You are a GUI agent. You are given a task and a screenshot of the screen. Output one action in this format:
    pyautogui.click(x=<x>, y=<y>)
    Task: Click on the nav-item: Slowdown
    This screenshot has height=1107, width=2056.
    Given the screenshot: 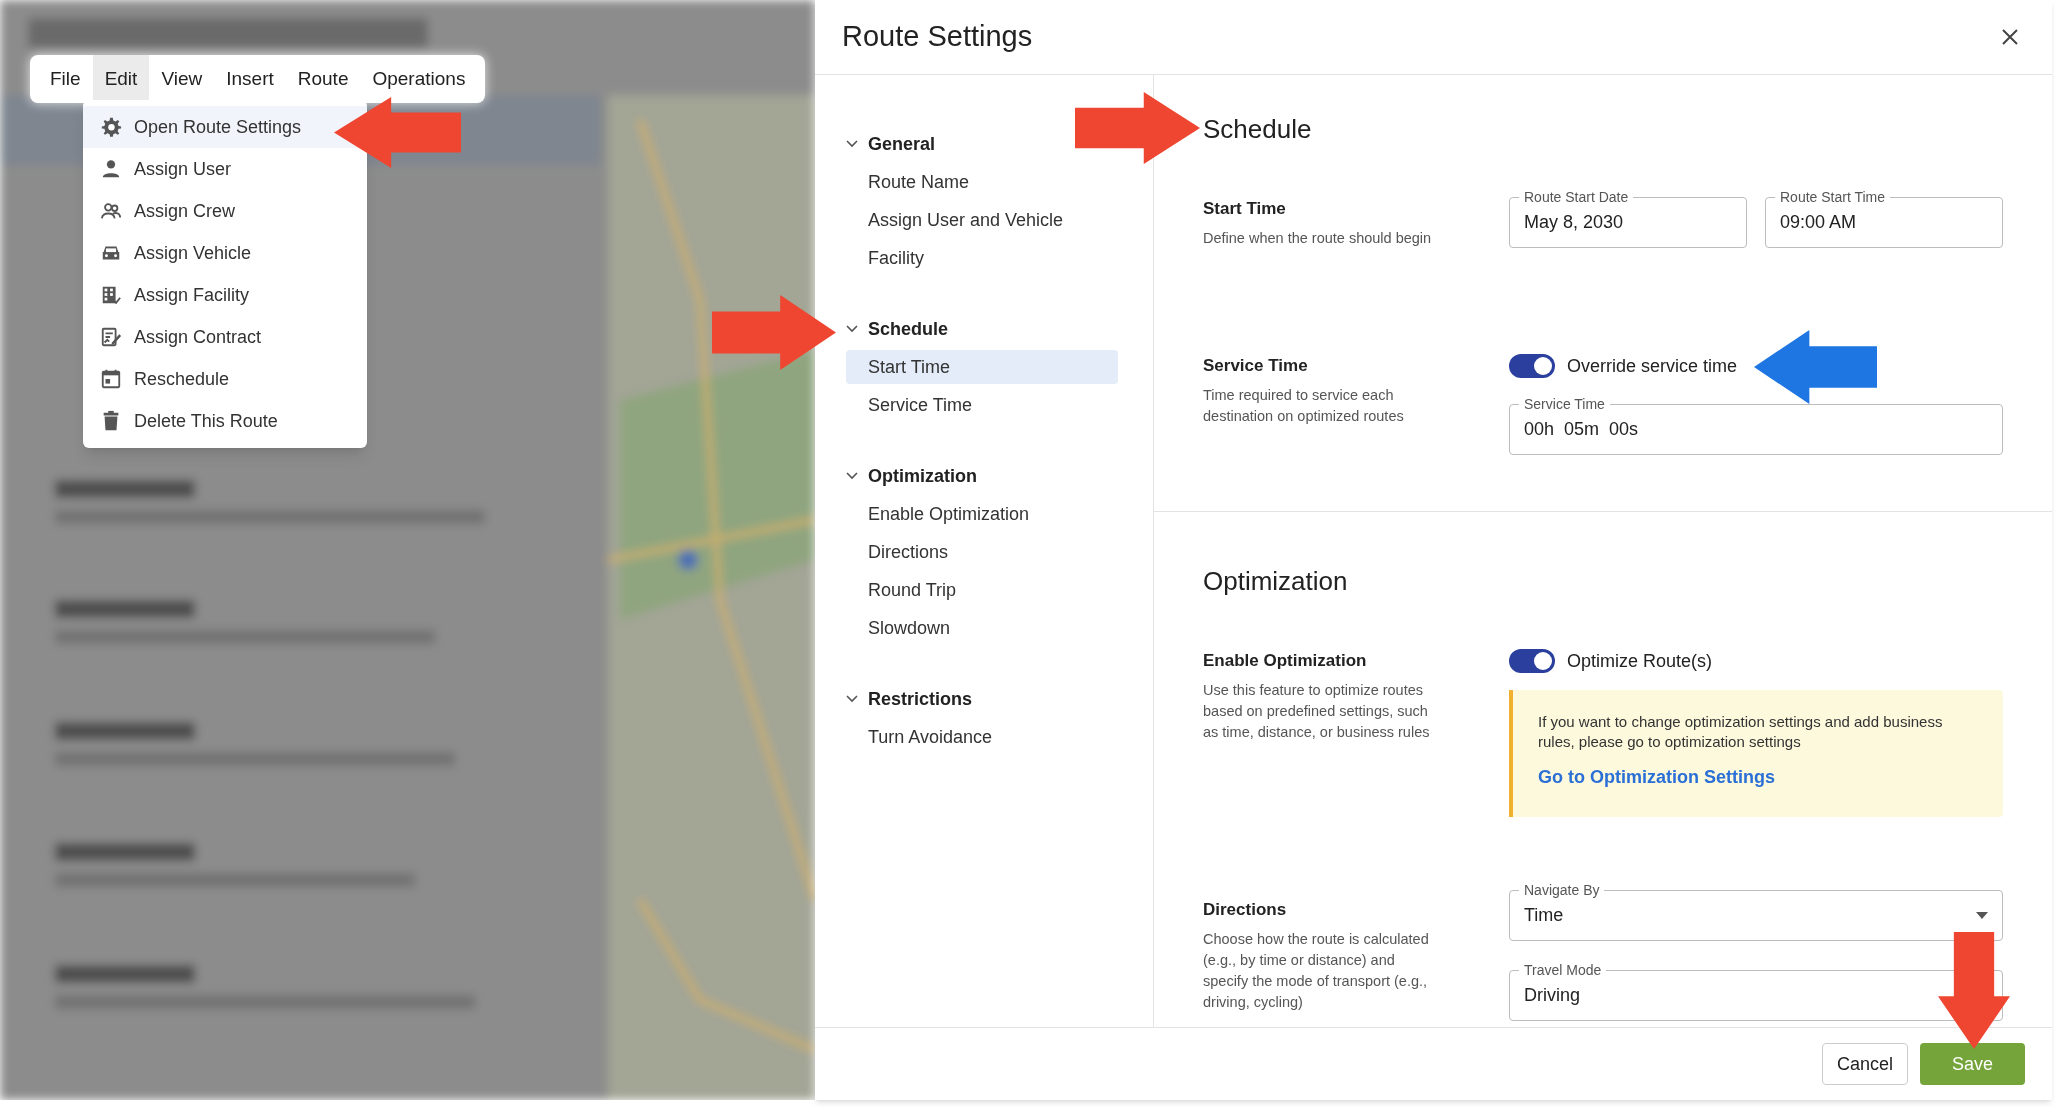 What is the action you would take?
    pyautogui.click(x=984, y=628)
    